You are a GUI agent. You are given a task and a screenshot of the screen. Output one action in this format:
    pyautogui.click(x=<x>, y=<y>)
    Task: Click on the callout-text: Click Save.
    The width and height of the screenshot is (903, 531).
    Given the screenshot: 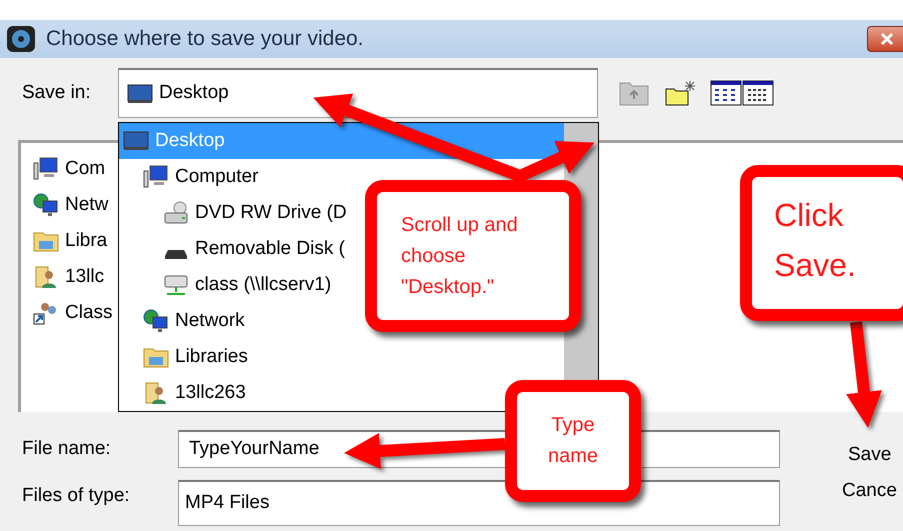 What is the action you would take?
    pyautogui.click(x=815, y=240)
    